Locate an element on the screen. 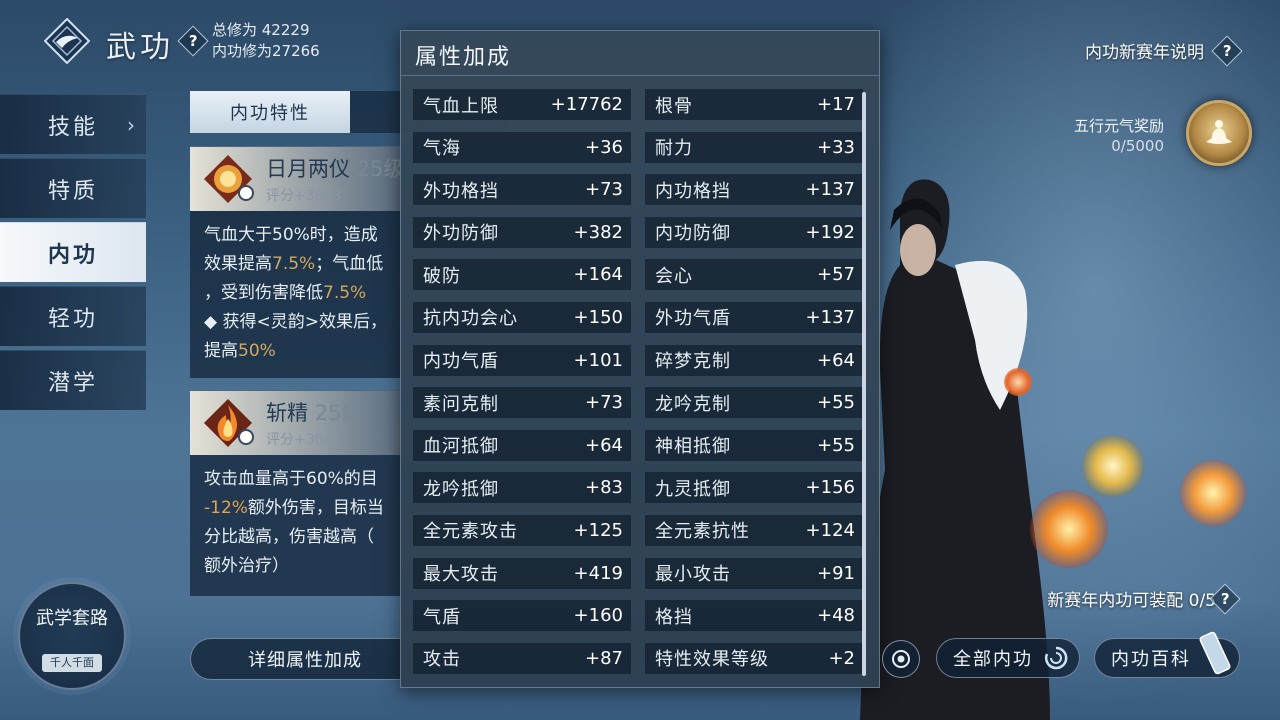 Image resolution: width=1280 pixels, height=720 pixels. attribute-name: 素问克制 is located at coordinates (461, 404).